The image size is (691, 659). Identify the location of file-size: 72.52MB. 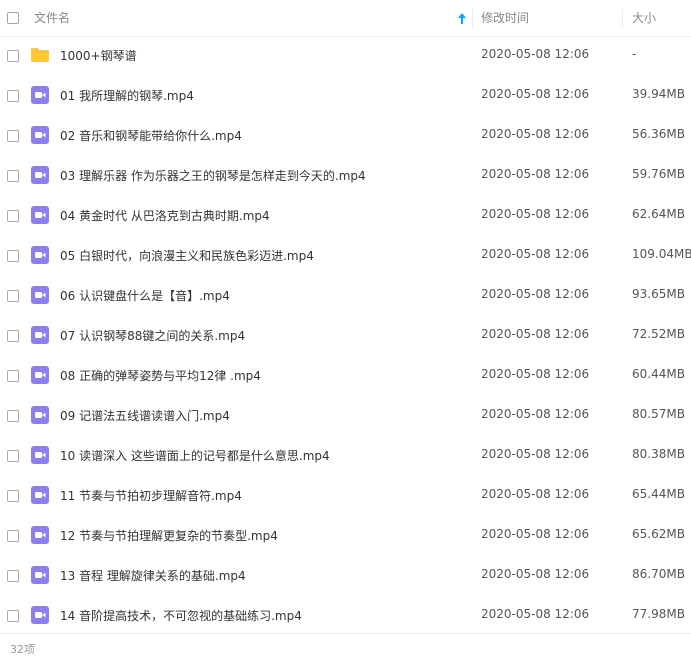
(658, 334).